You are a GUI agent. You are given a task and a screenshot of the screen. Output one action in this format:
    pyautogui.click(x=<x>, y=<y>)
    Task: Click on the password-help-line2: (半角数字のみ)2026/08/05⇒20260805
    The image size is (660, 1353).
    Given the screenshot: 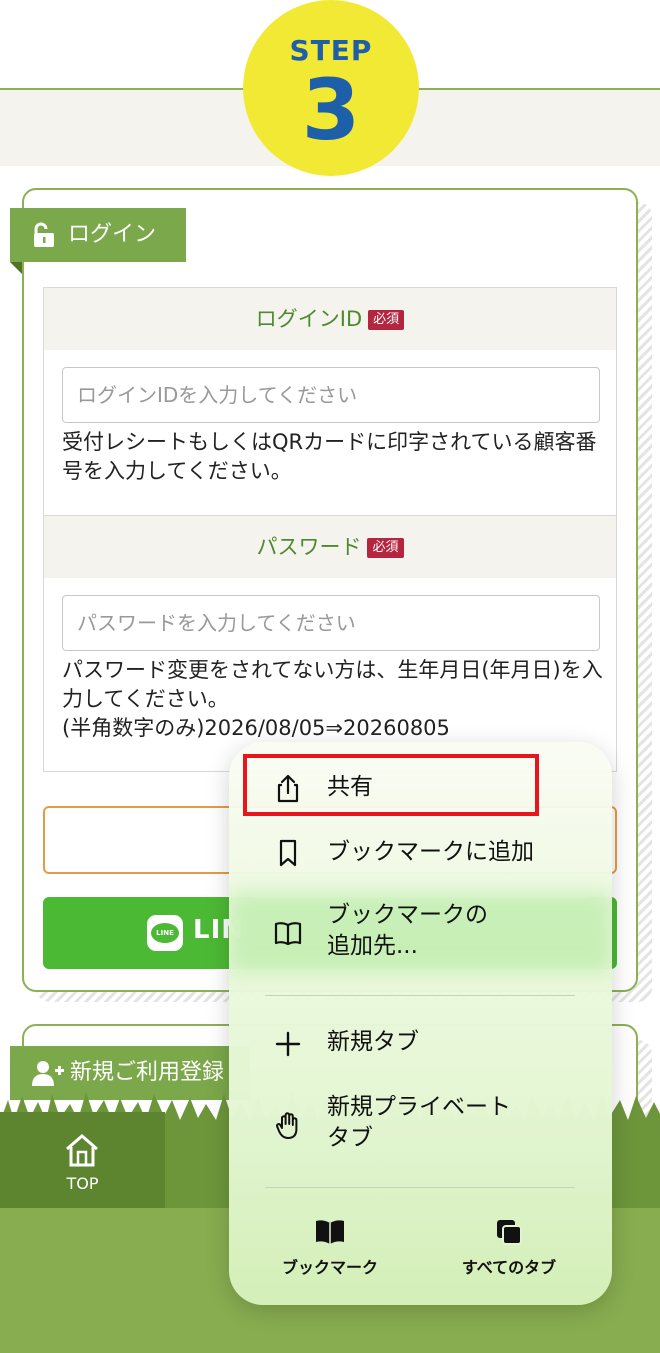 What is the action you would take?
    pyautogui.click(x=256, y=728)
    